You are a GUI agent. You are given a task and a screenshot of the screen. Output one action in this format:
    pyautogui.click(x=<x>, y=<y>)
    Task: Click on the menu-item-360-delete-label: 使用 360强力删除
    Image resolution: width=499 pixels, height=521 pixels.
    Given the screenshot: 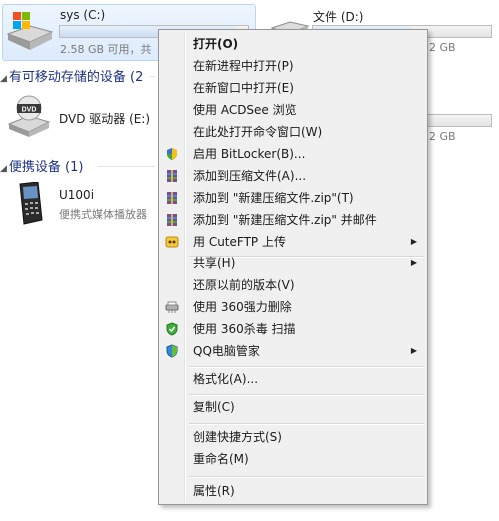 What is the action you would take?
    pyautogui.click(x=242, y=307)
    